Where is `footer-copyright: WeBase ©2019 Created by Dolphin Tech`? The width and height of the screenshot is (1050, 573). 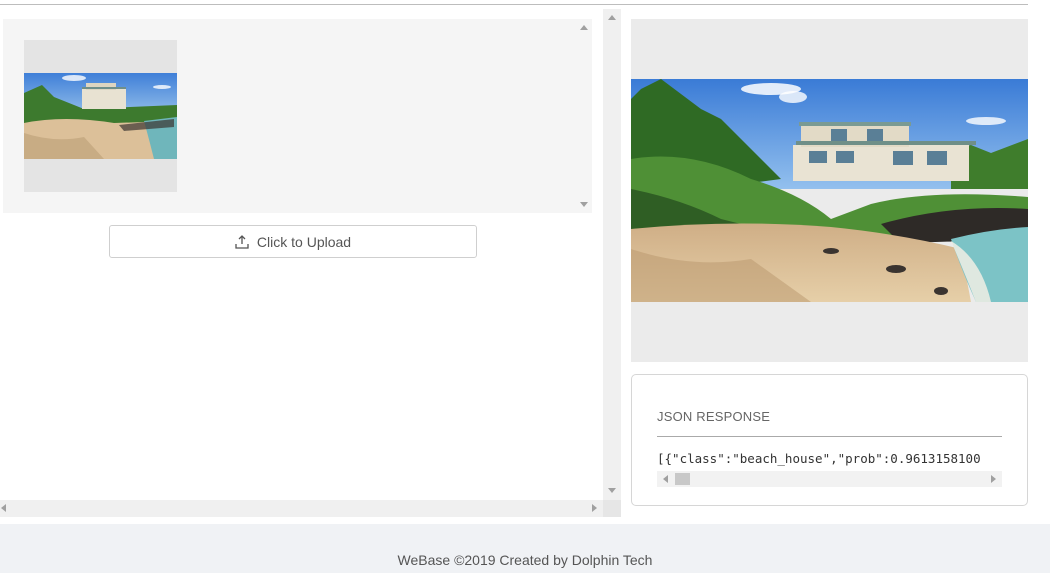
footer-copyright: WeBase ©2019 Created by Dolphin Tech is located at coordinates (525, 560).